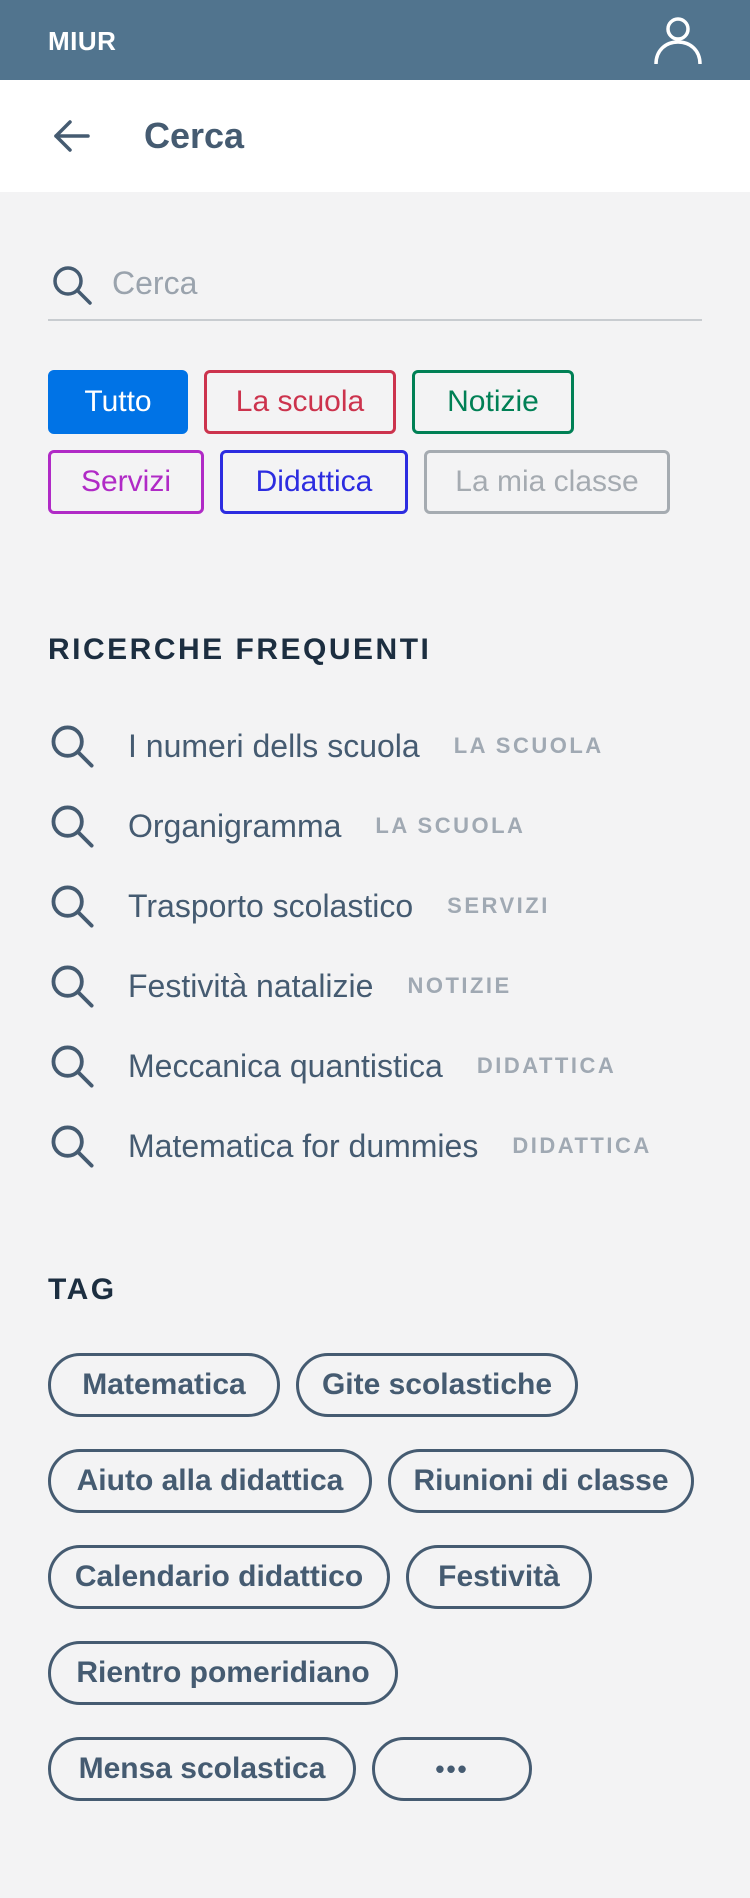 The height and width of the screenshot is (1898, 750). I want to click on tag-chip: Aiuto alla didattica, so click(210, 1481).